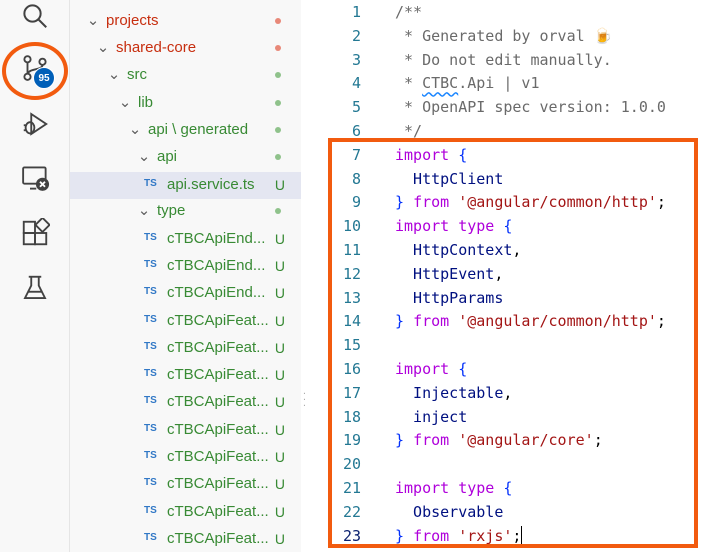 The height and width of the screenshot is (552, 705). I want to click on remote-explorer-icon, so click(35, 178).